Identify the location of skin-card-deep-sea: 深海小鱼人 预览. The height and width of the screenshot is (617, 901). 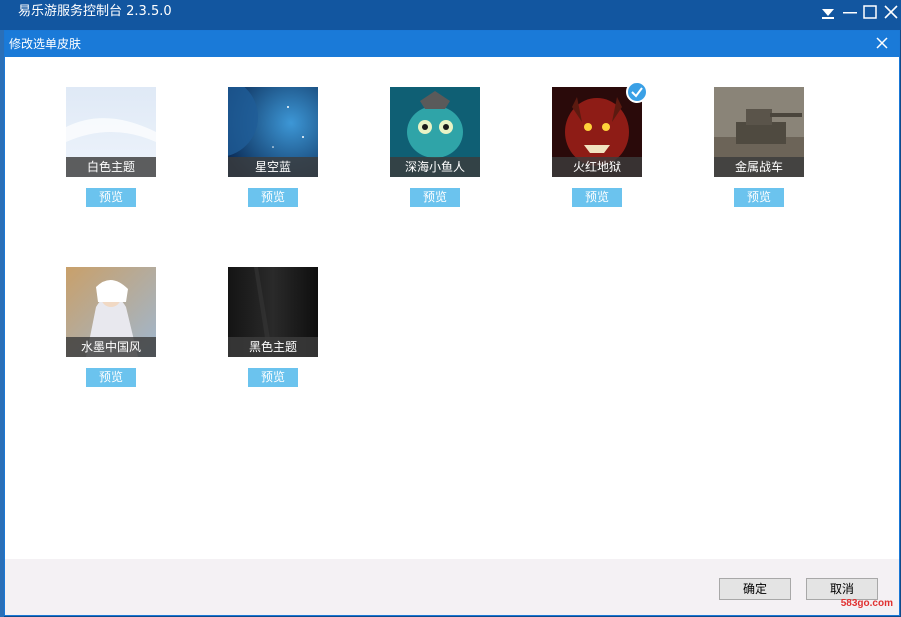
(435, 147).